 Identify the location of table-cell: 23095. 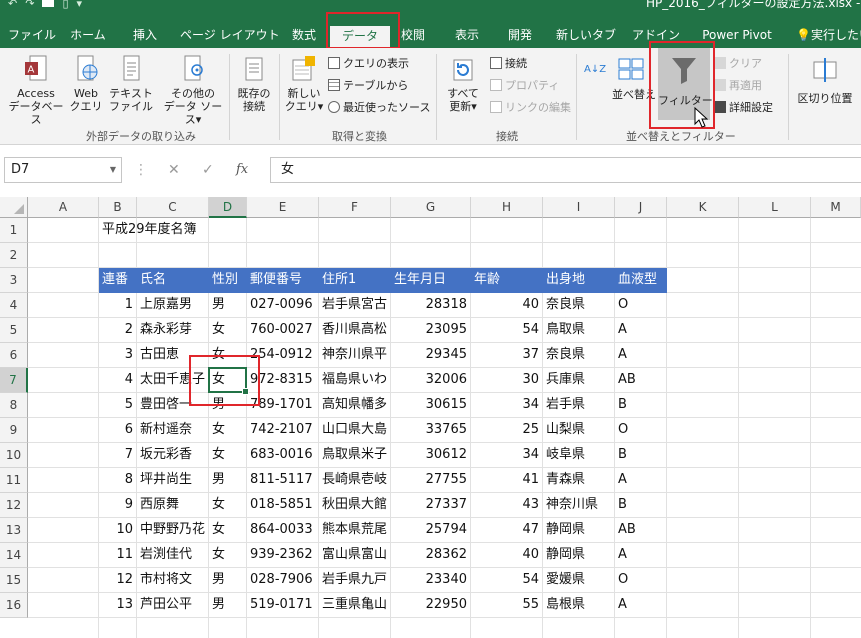
(430, 330).